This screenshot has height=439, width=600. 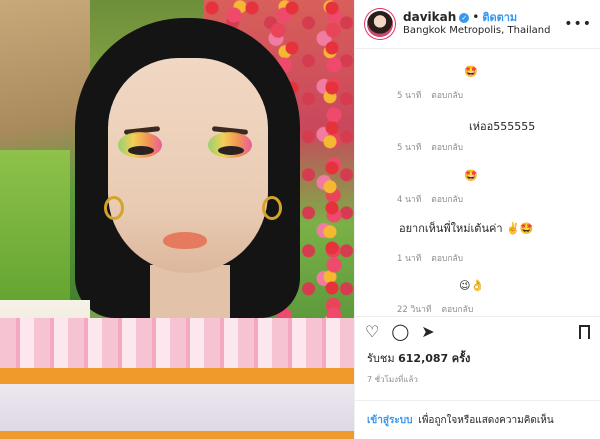 I want to click on verified-badge-icon: ✓, so click(x=464, y=17).